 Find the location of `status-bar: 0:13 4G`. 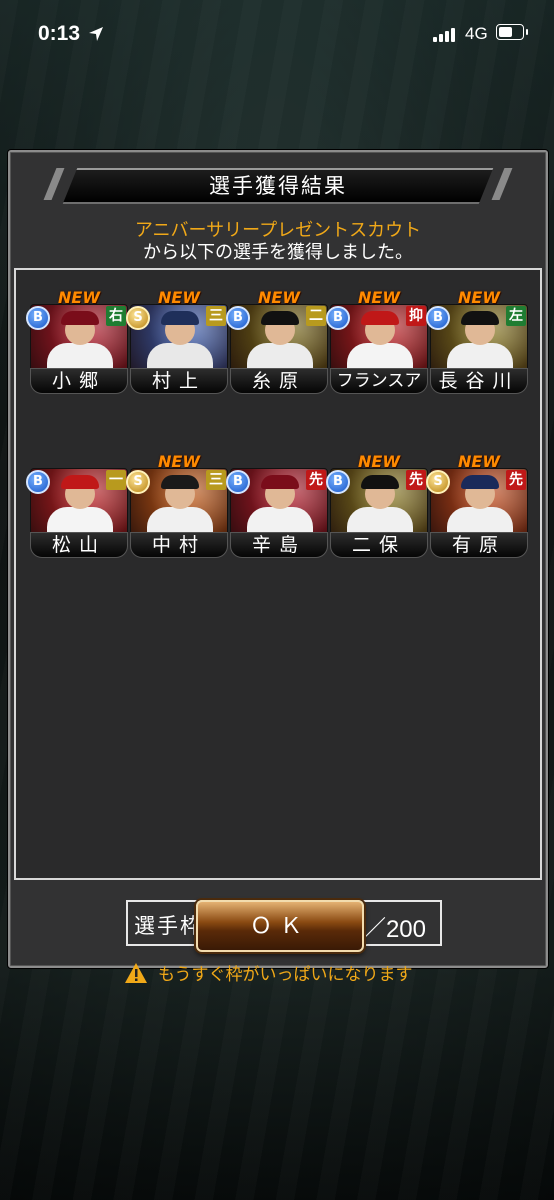

status-bar: 0:13 4G is located at coordinates (277, 35).